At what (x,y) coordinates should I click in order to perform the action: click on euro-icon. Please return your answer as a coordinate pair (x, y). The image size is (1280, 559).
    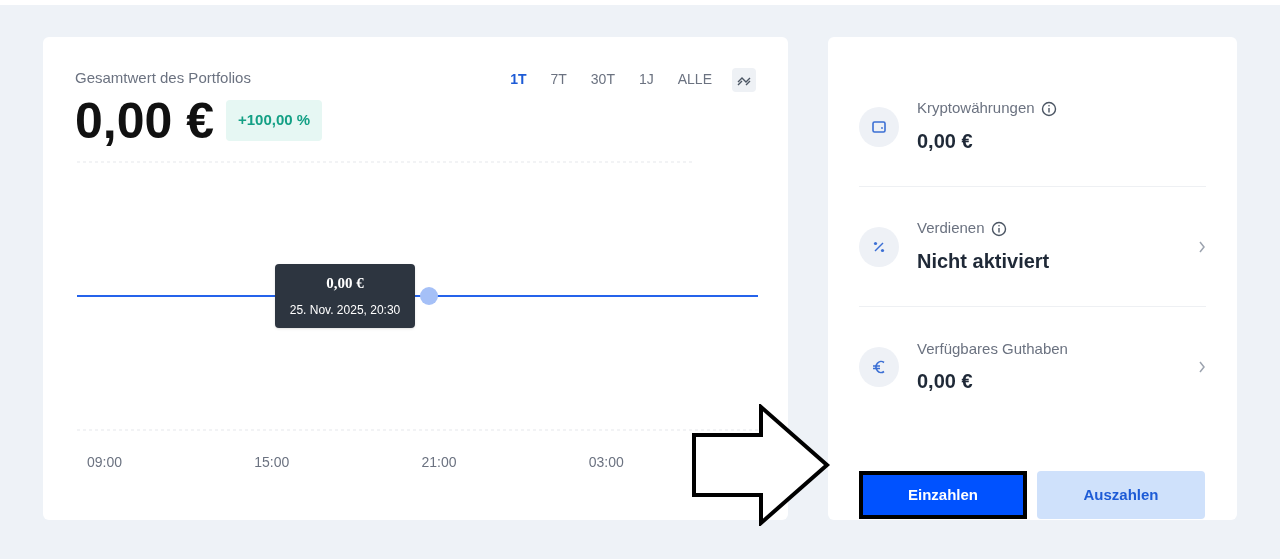
    Looking at the image, I should click on (879, 367).